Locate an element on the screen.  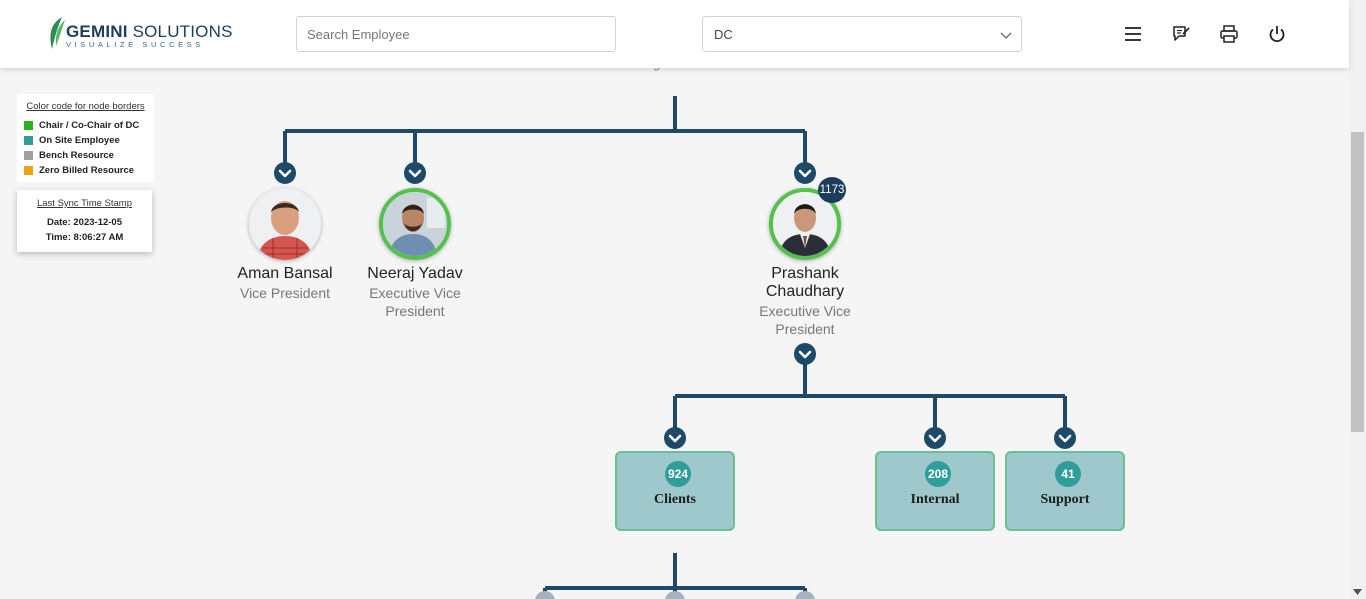
scroll-down-arrow-icon is located at coordinates (1357, 592).